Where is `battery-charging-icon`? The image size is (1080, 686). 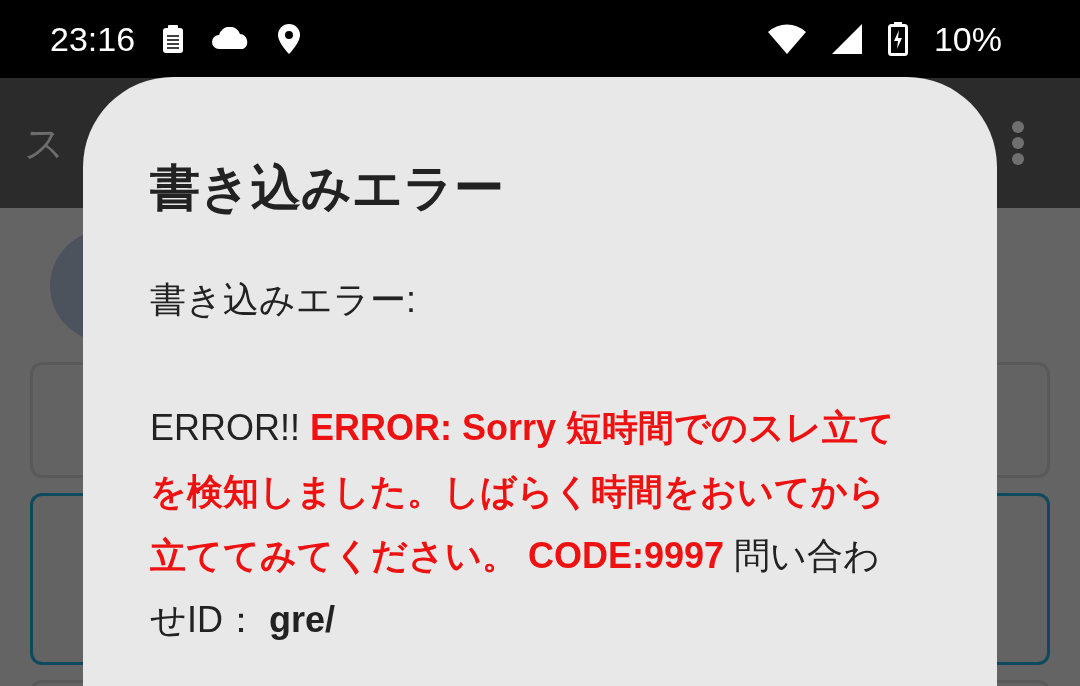
battery-charging-icon is located at coordinates (897, 39).